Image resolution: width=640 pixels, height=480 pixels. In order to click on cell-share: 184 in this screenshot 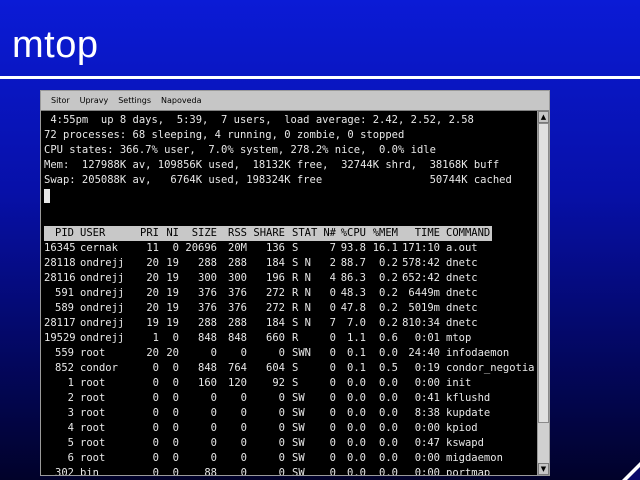, I will do `click(275, 263)`.